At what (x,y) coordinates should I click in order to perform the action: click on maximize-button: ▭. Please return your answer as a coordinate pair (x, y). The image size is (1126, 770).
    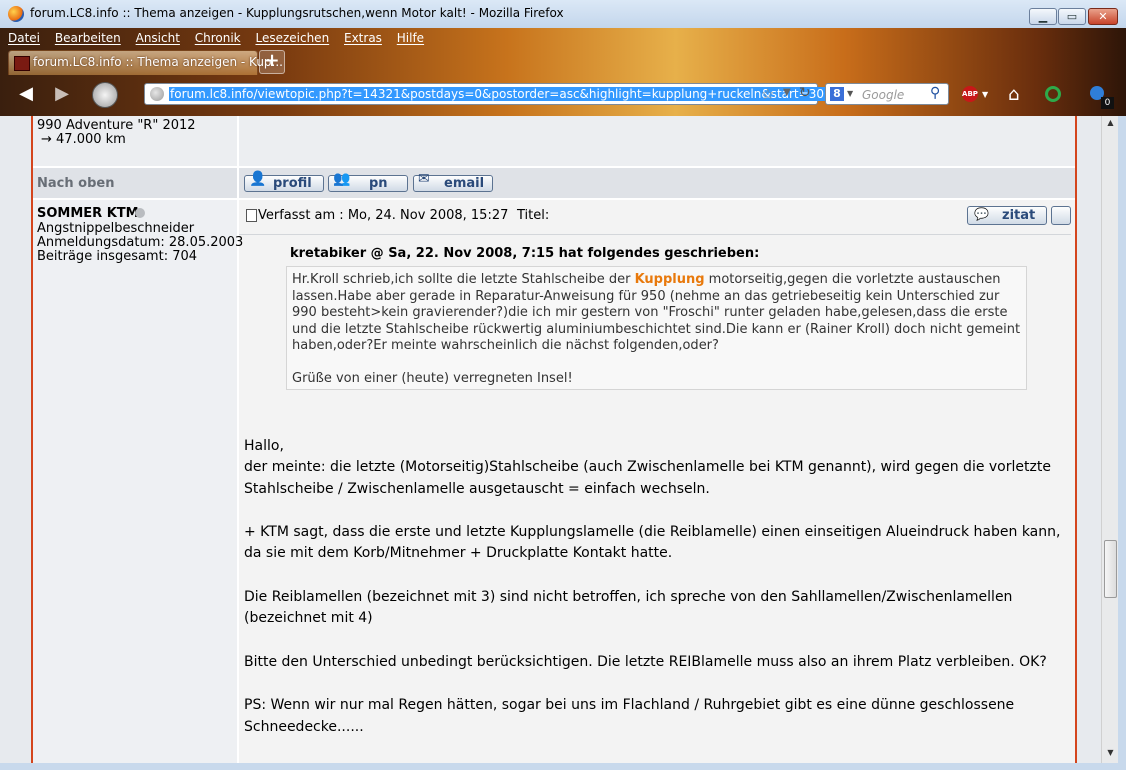
    Looking at the image, I should click on (1072, 16).